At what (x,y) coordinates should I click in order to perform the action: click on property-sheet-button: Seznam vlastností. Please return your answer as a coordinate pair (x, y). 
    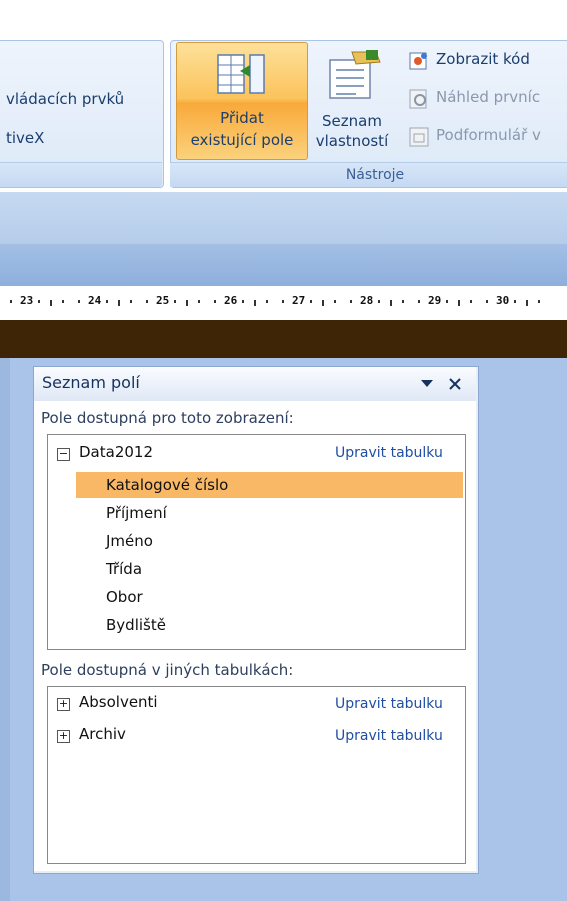
    Looking at the image, I should click on (352, 100).